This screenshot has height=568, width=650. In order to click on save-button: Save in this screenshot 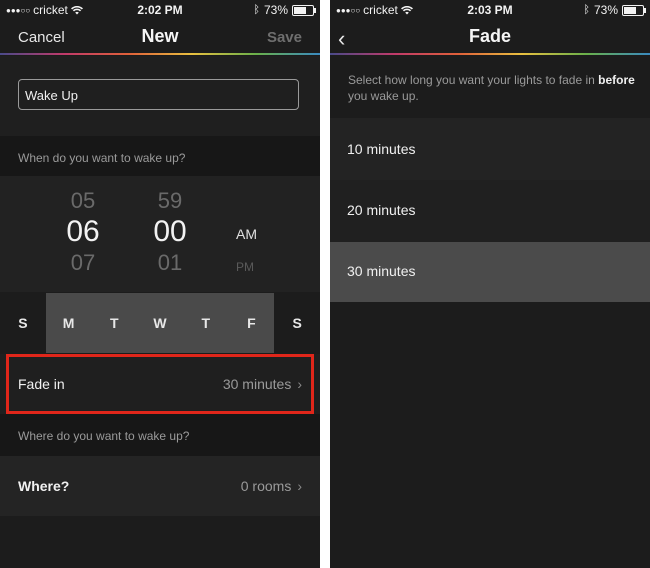, I will do `click(284, 37)`.